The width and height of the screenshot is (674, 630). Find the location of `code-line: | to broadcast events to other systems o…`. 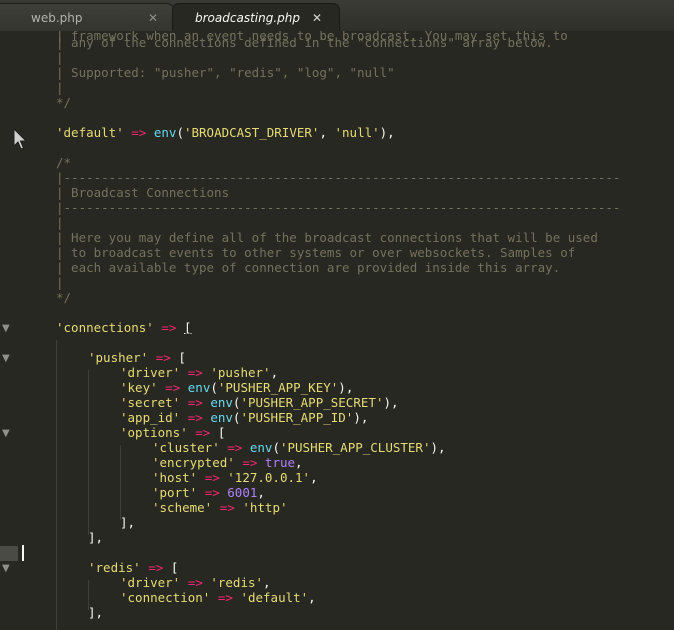

code-line: | to broadcast events to other systems o… is located at coordinates (316, 252).